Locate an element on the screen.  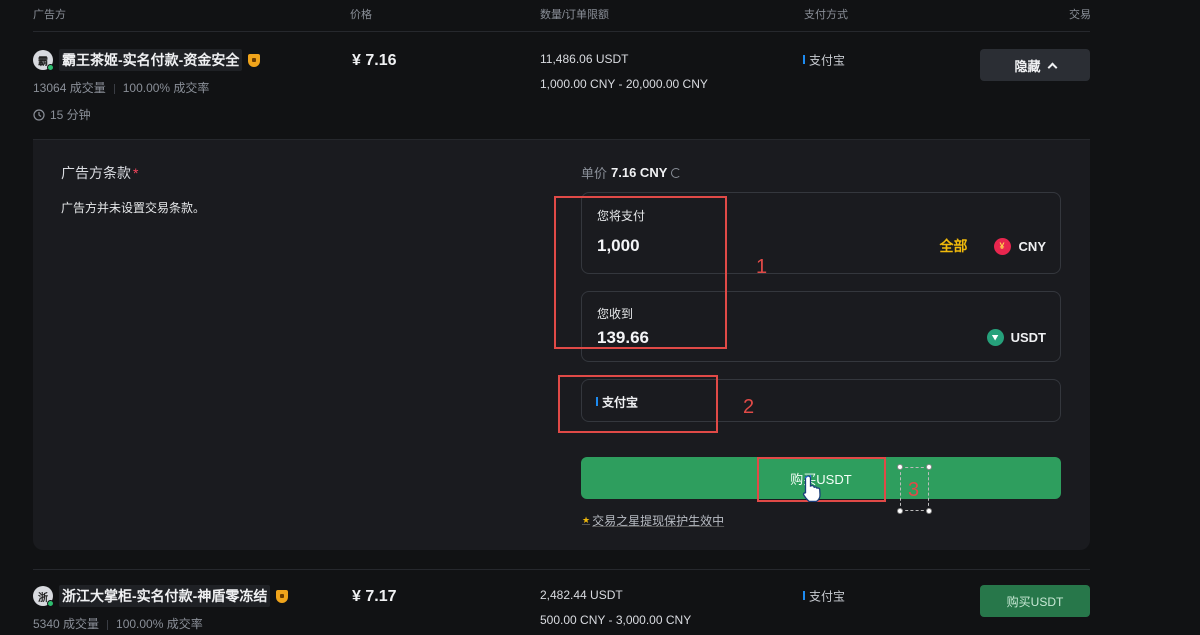
chevron-up-icon is located at coordinates (1052, 67).